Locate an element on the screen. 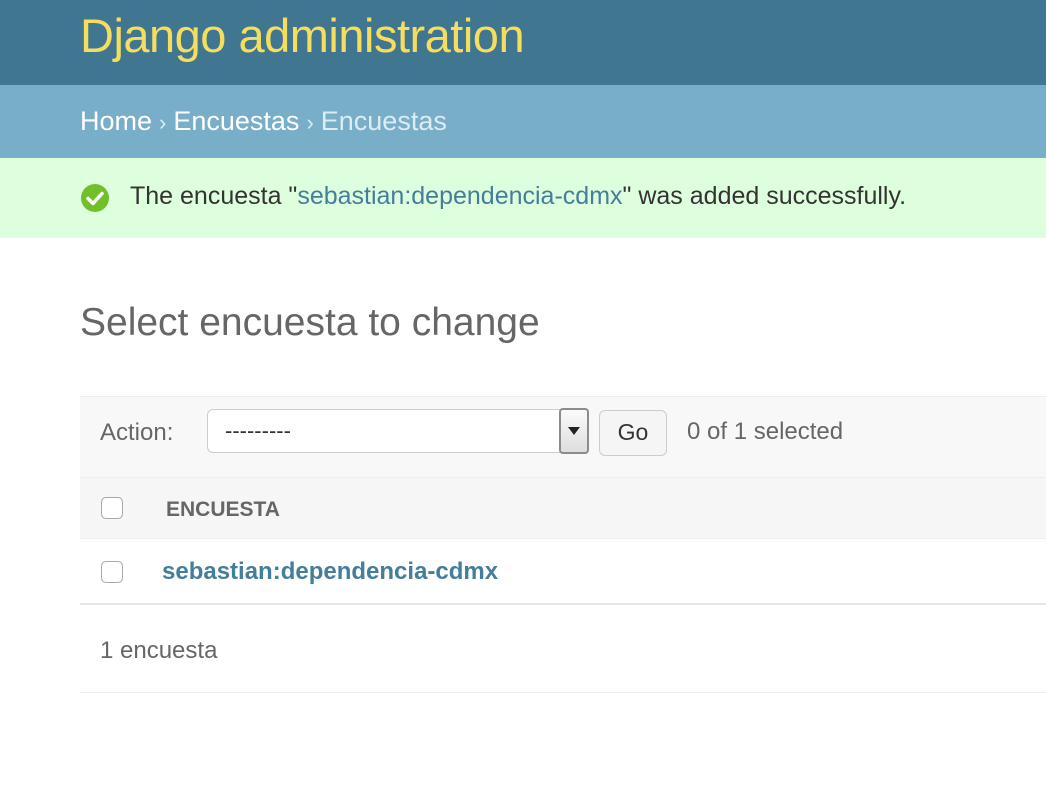  breadcrumb: Home › Encuestas › Encuestas is located at coordinates (523, 121).